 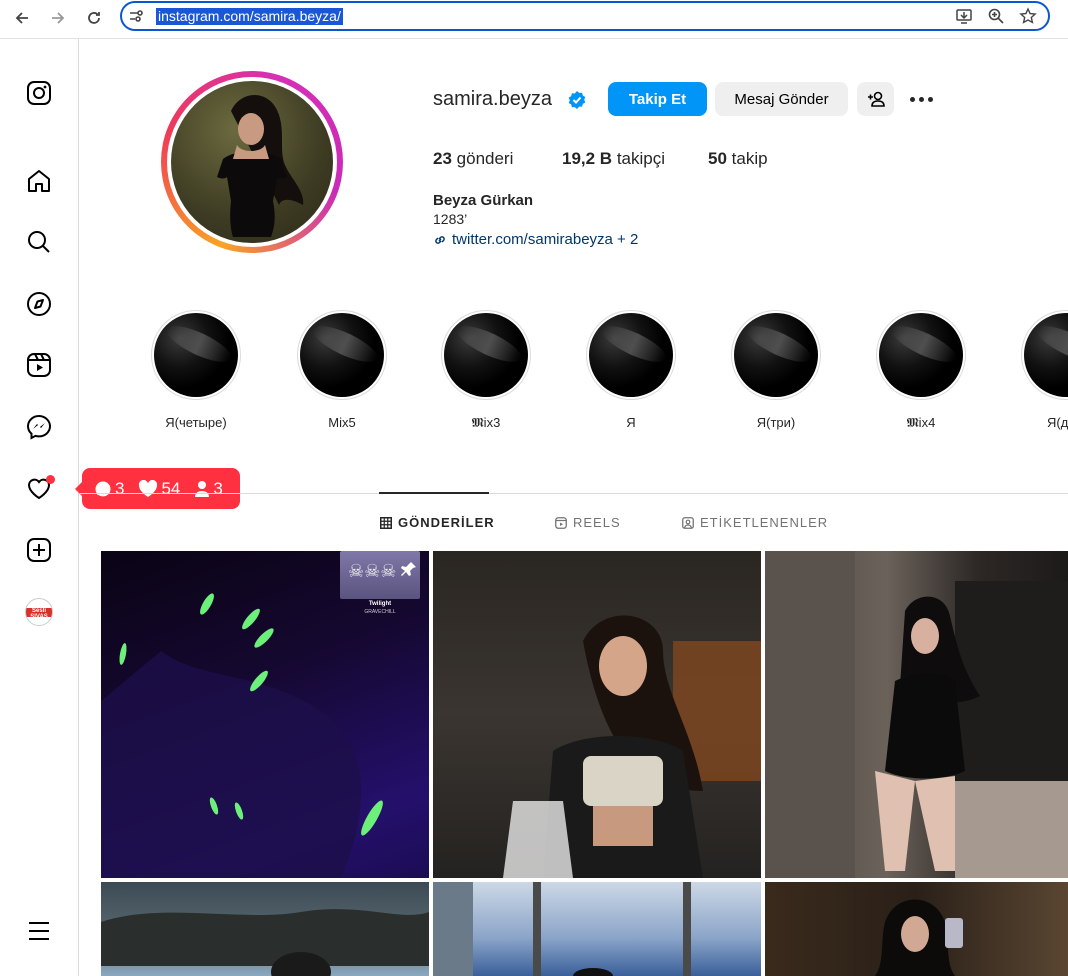 I want to click on posts-count: 23, so click(x=442, y=158).